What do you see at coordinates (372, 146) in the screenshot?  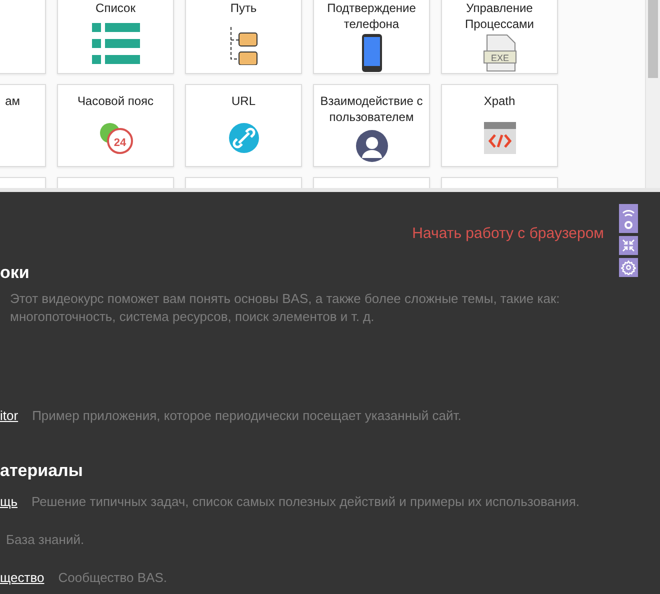 I see `user-avatar-icon` at bounding box center [372, 146].